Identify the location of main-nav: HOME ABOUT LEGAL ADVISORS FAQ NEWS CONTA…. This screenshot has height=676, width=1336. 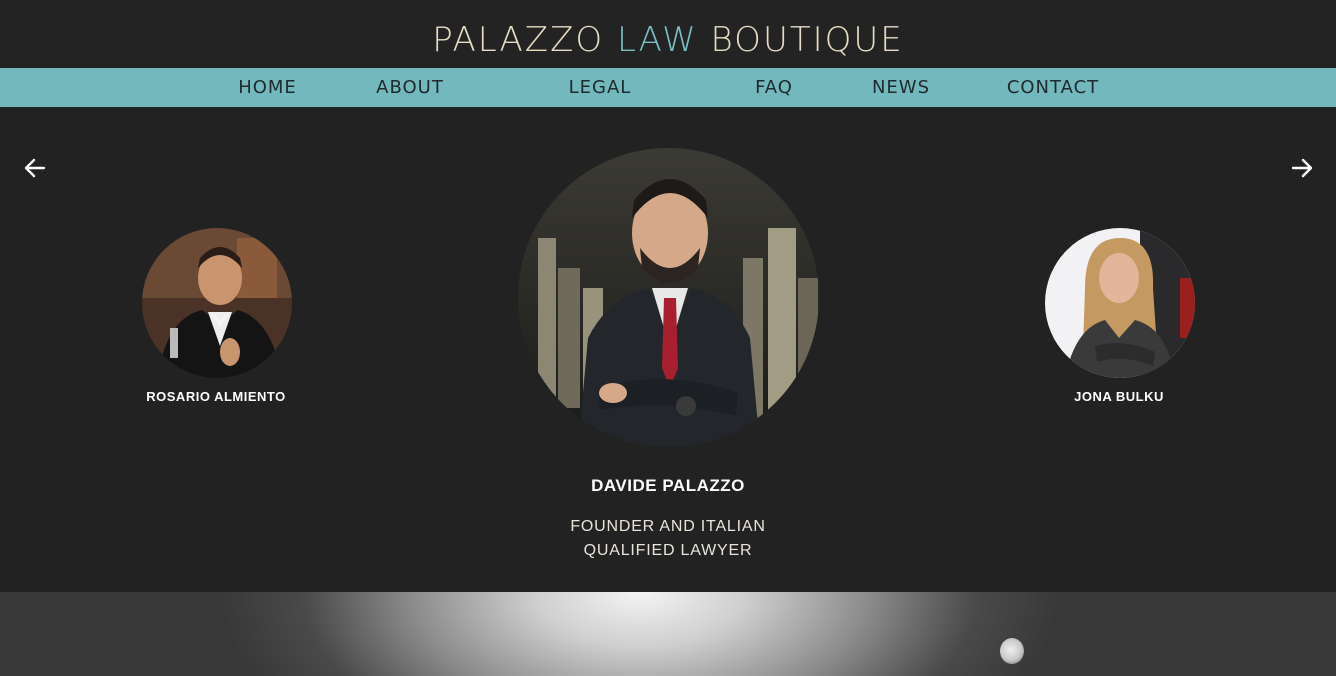
(668, 102).